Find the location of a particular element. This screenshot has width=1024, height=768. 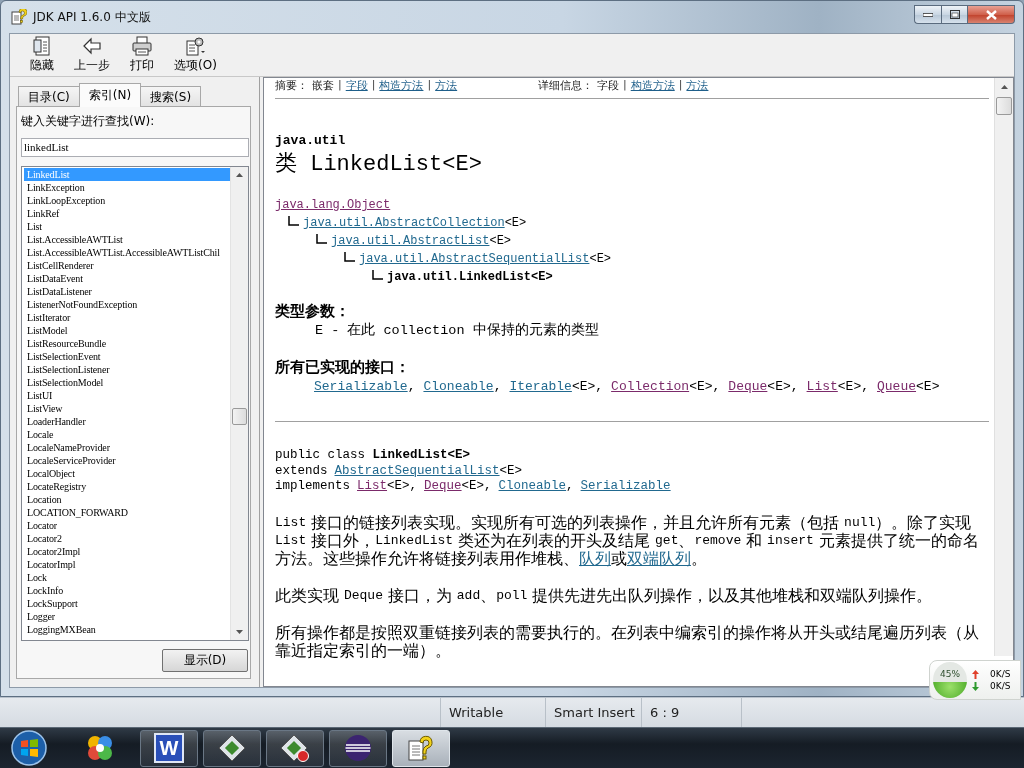

index-list-item: Locator is located at coordinates (127, 525).